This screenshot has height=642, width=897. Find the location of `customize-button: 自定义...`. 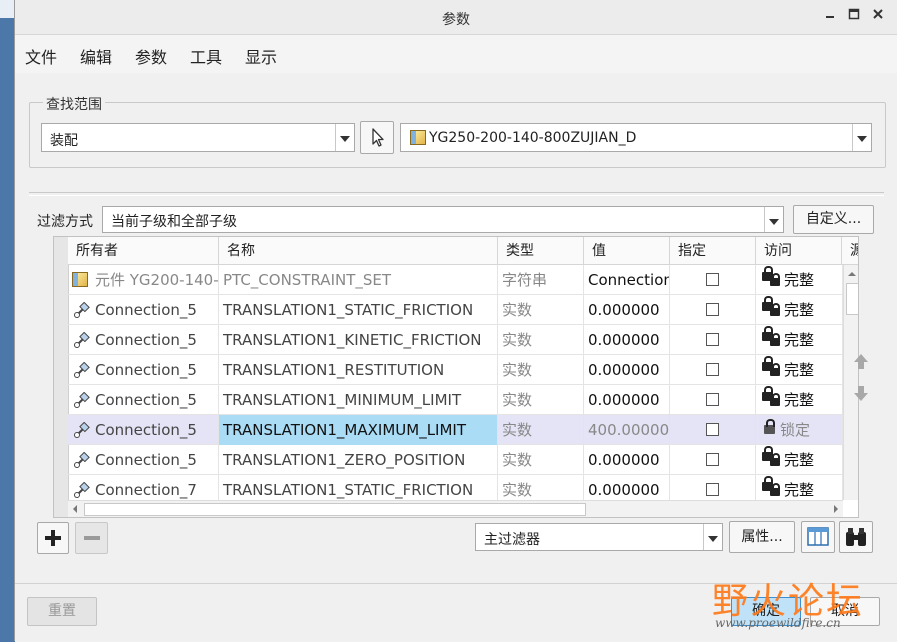

customize-button: 自定义... is located at coordinates (833, 219).